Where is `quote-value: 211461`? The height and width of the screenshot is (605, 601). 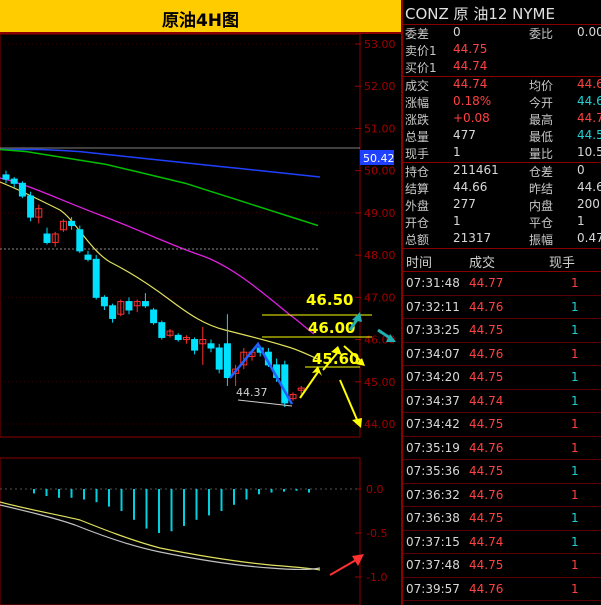 quote-value: 211461 is located at coordinates (476, 170).